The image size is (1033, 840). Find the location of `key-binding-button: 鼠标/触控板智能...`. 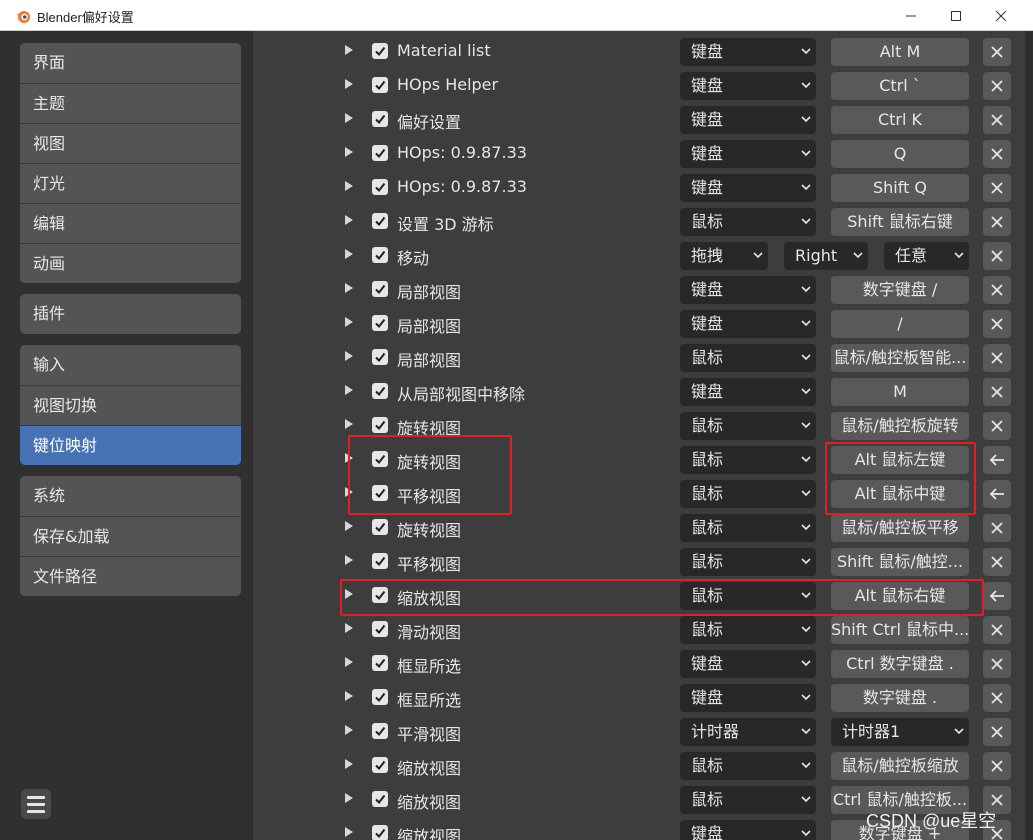

key-binding-button: 鼠标/触控板智能... is located at coordinates (900, 358).